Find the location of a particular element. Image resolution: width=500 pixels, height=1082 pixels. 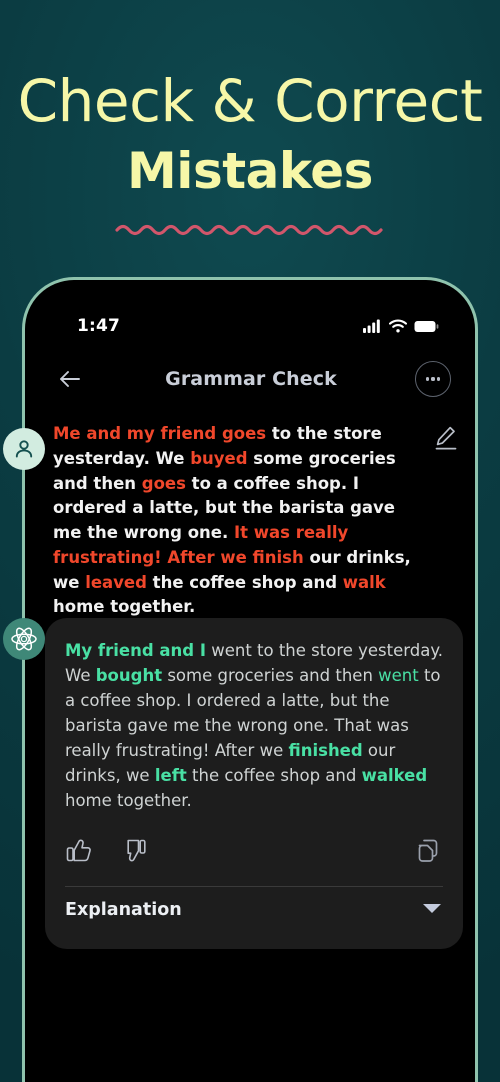

correction-phrase: My friend and I is located at coordinates (135, 650).